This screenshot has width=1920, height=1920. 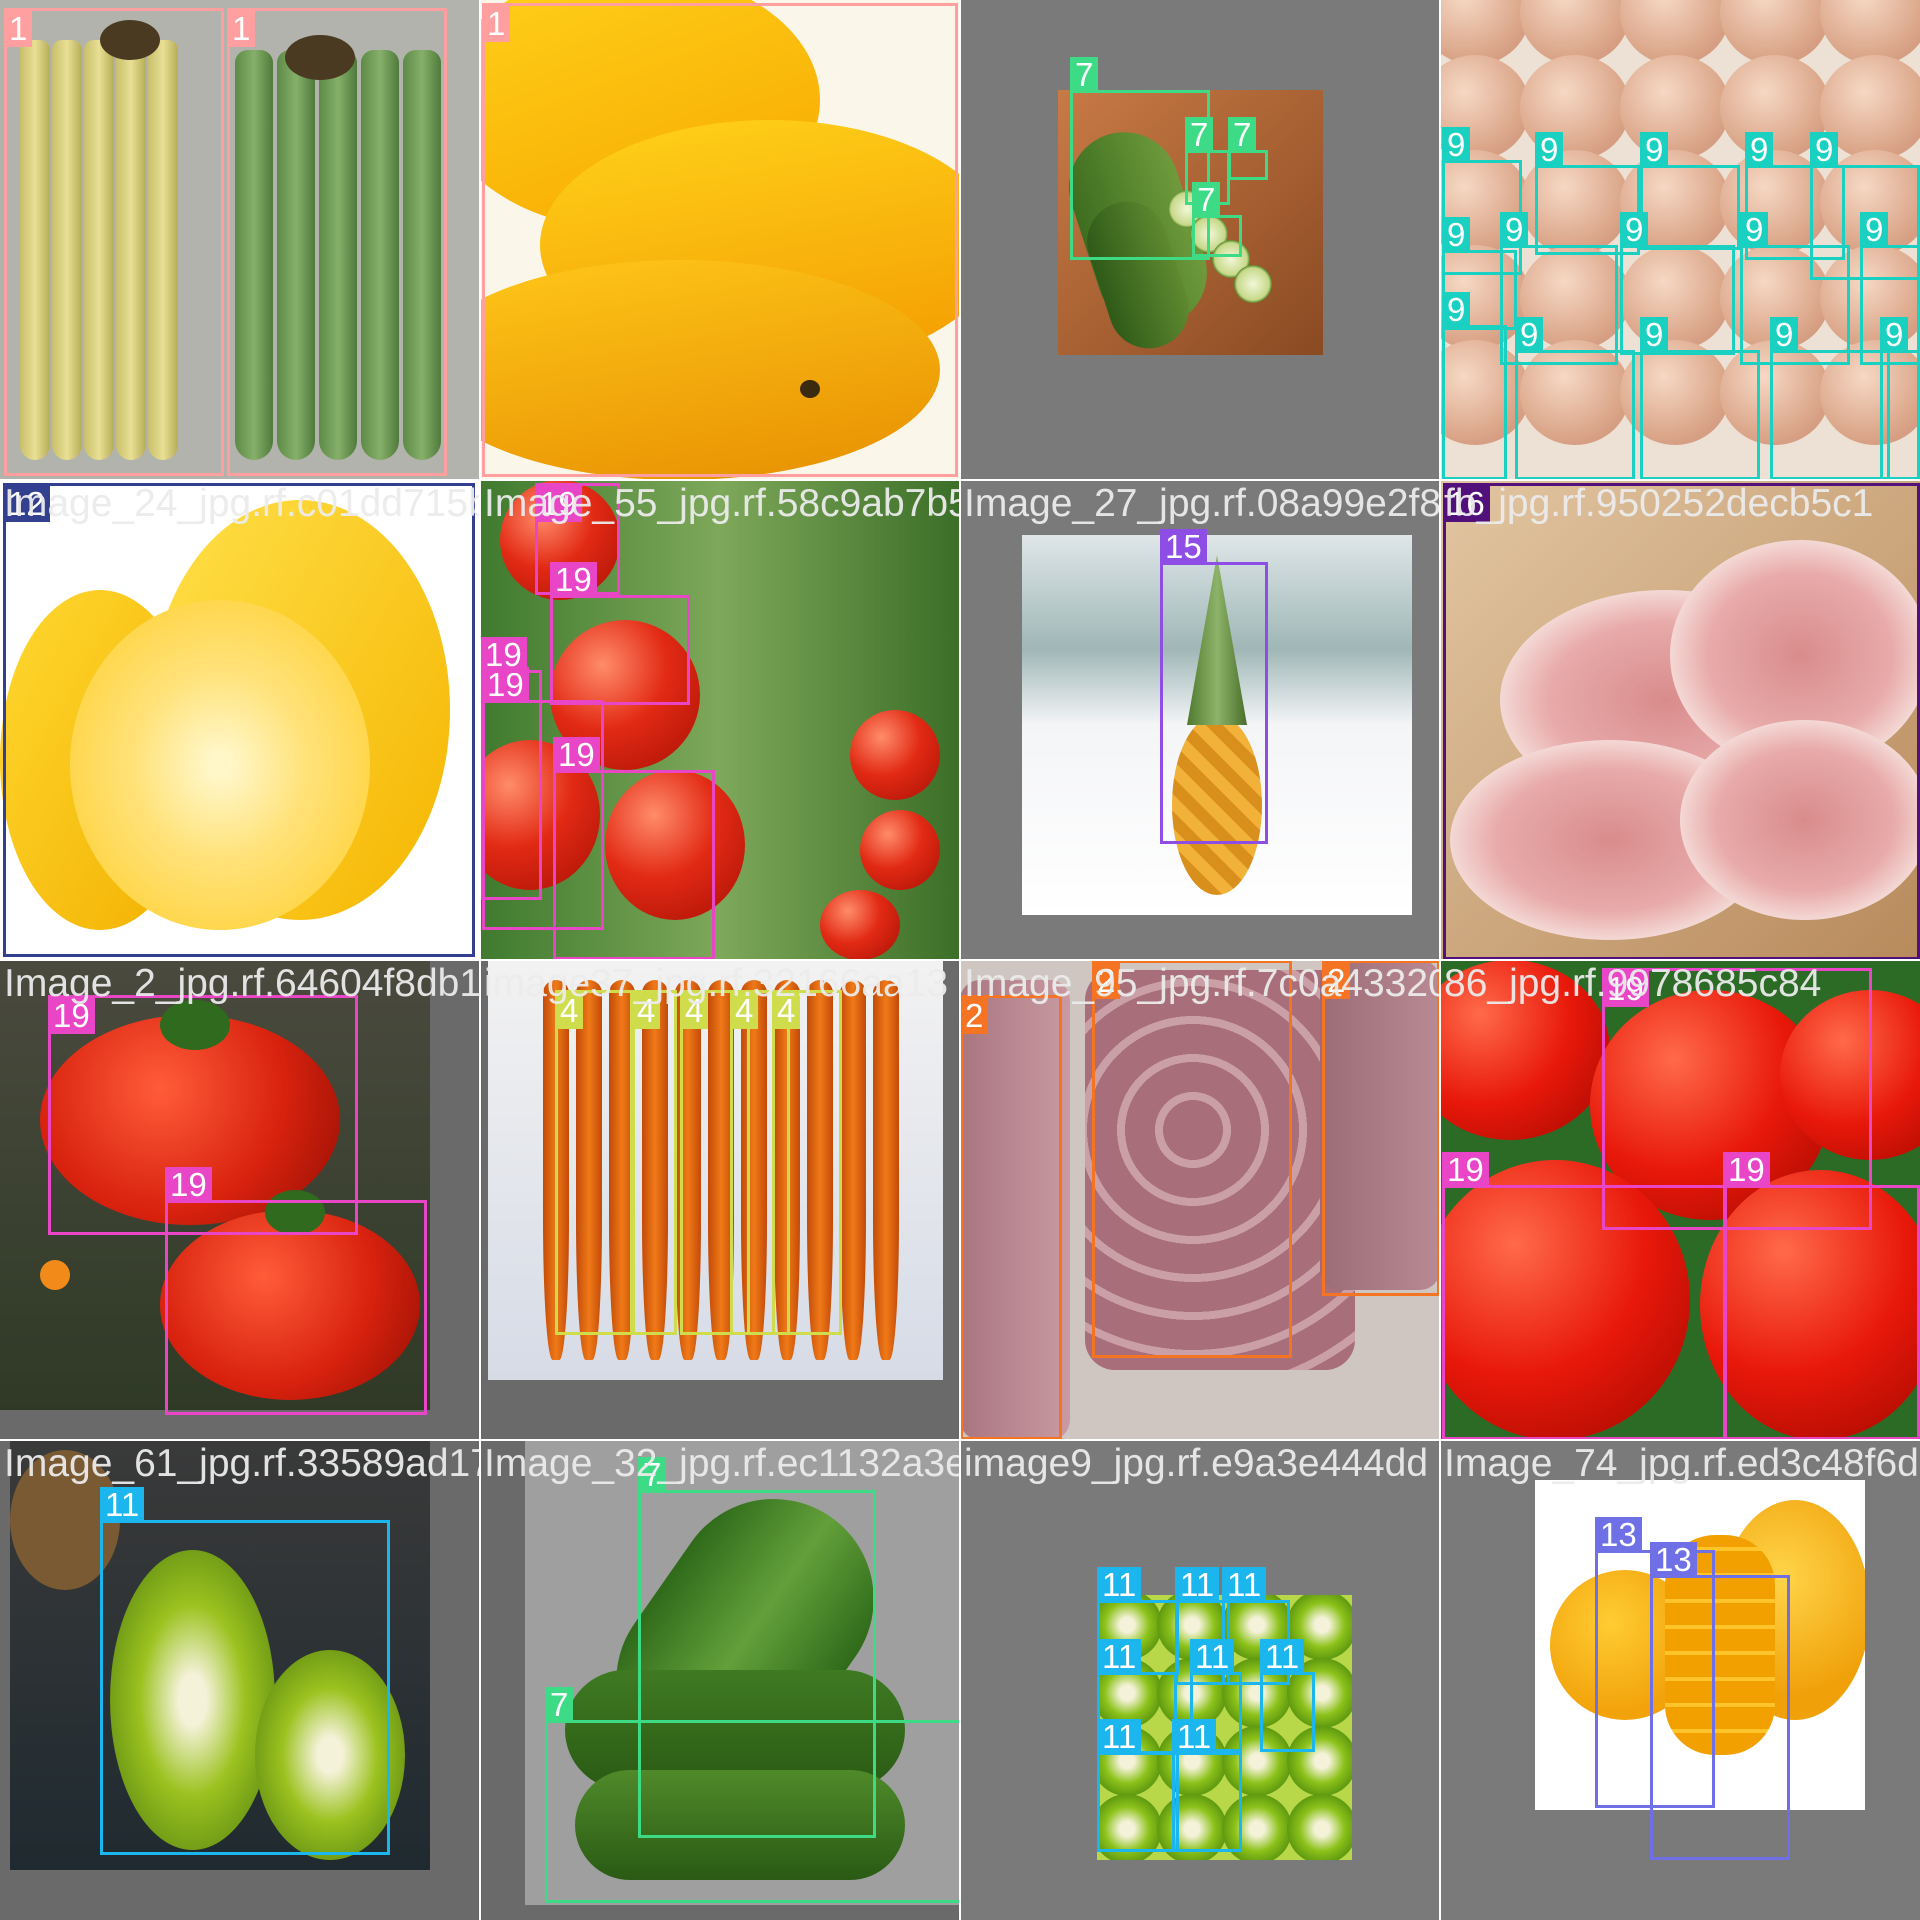 I want to click on mosaic-tile: 12 Image_24_jpg.rf.c01dd715b, so click(x=240, y=720).